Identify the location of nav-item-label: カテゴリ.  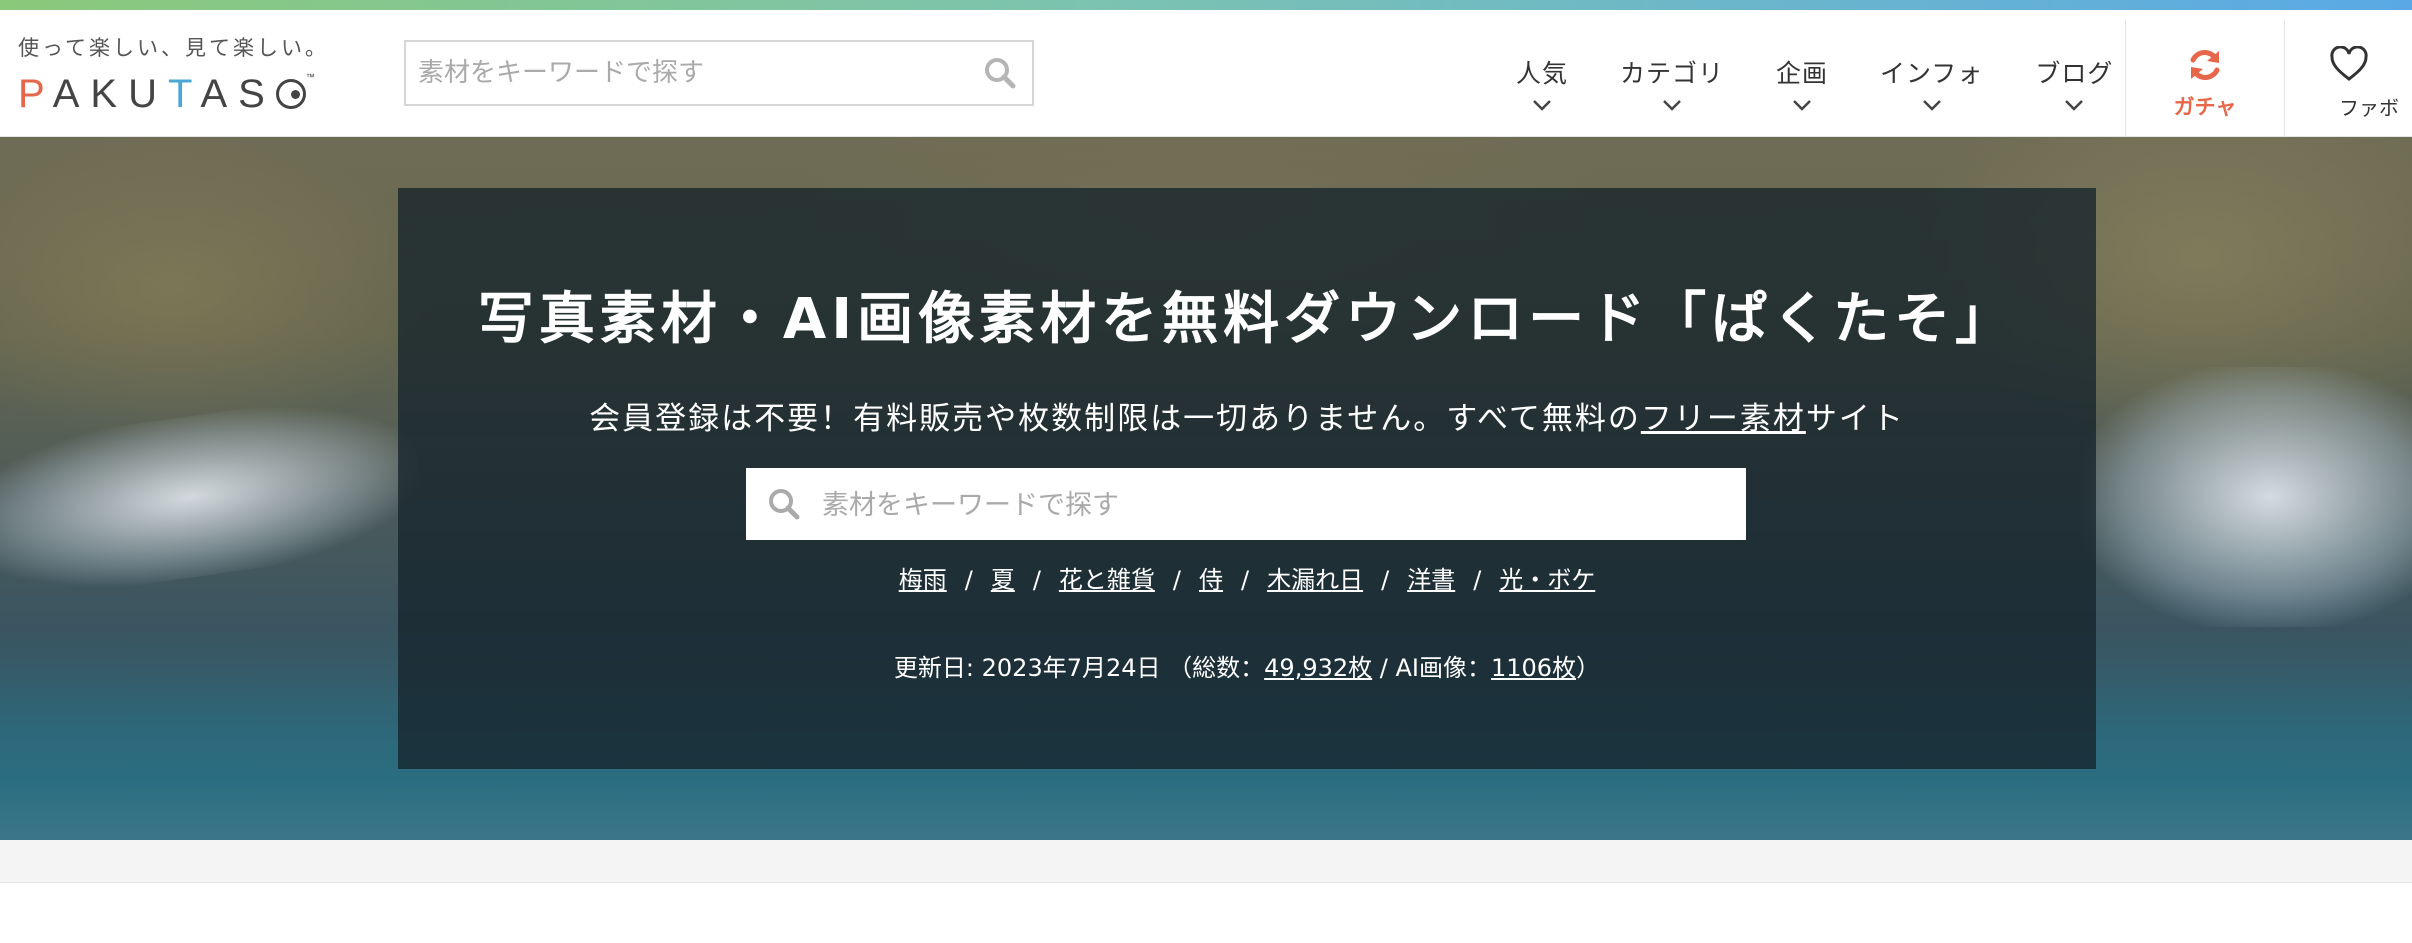
(1672, 73).